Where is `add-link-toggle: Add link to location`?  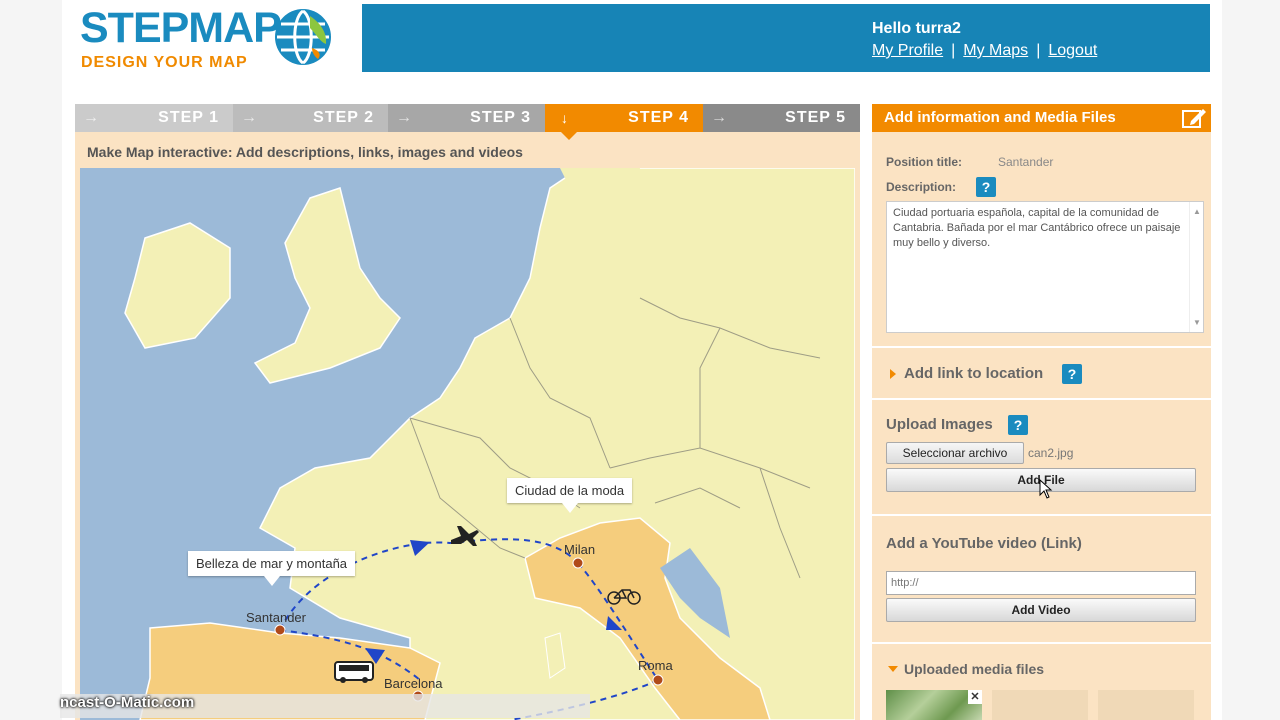 add-link-toggle: Add link to location is located at coordinates (973, 373).